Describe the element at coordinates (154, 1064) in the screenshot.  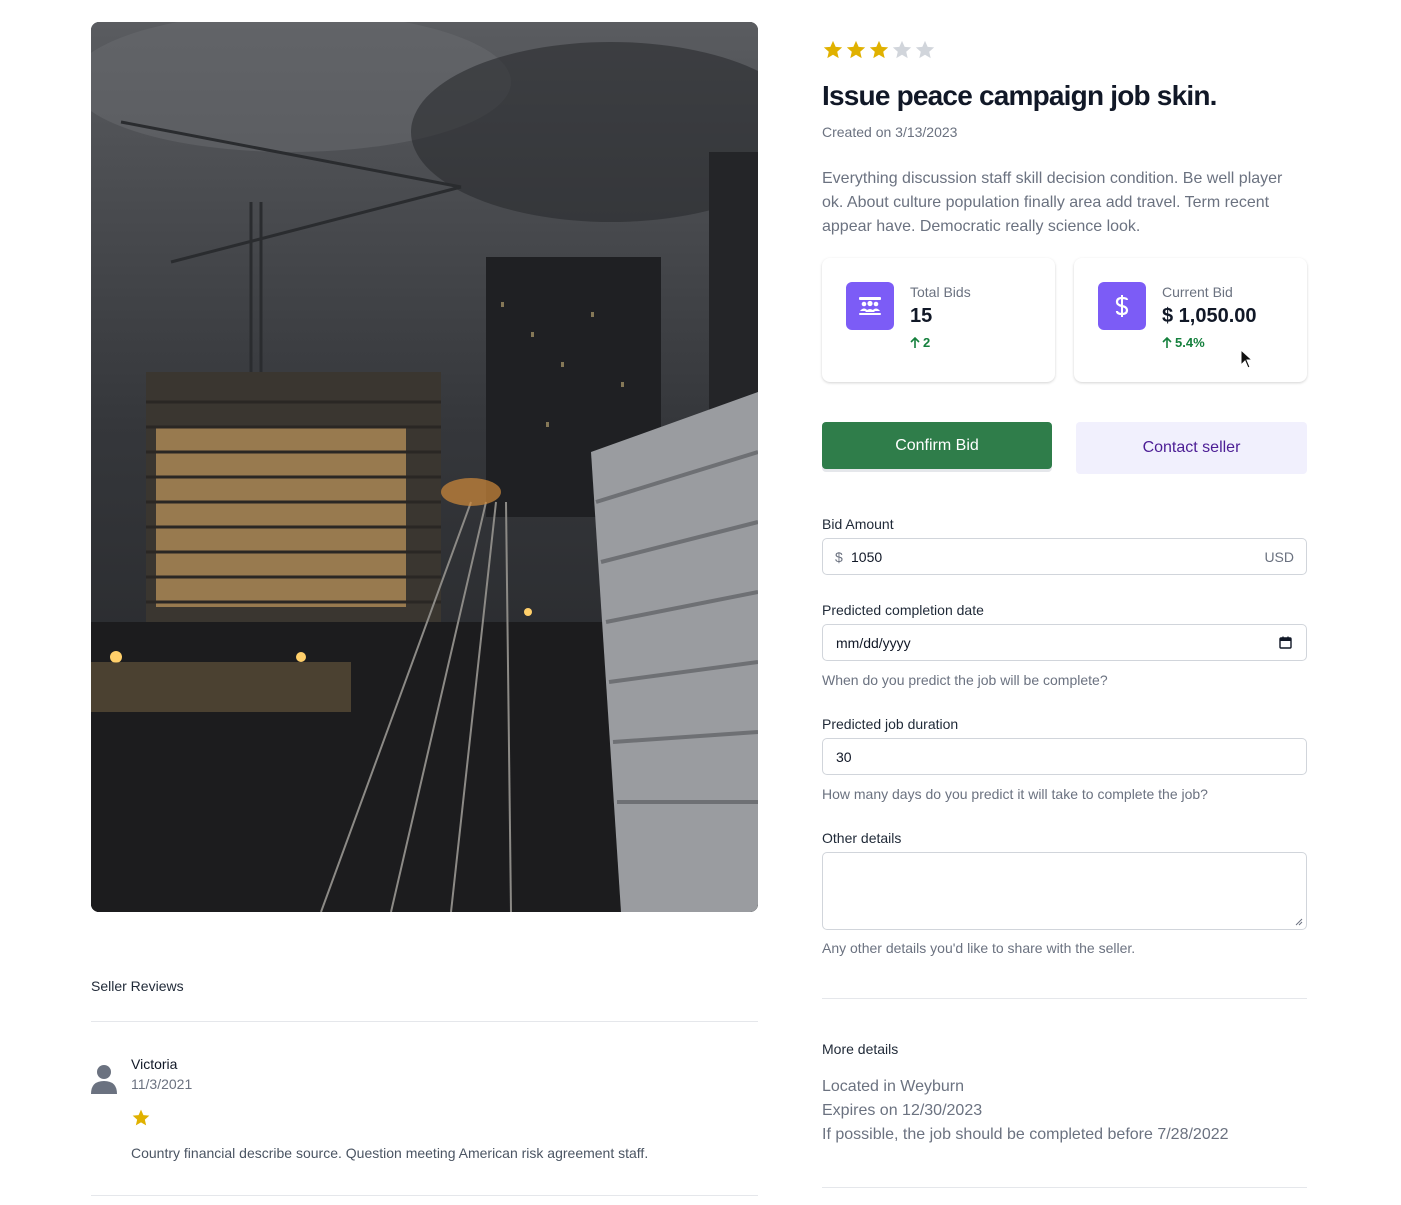
I see `review-author: Victoria` at that location.